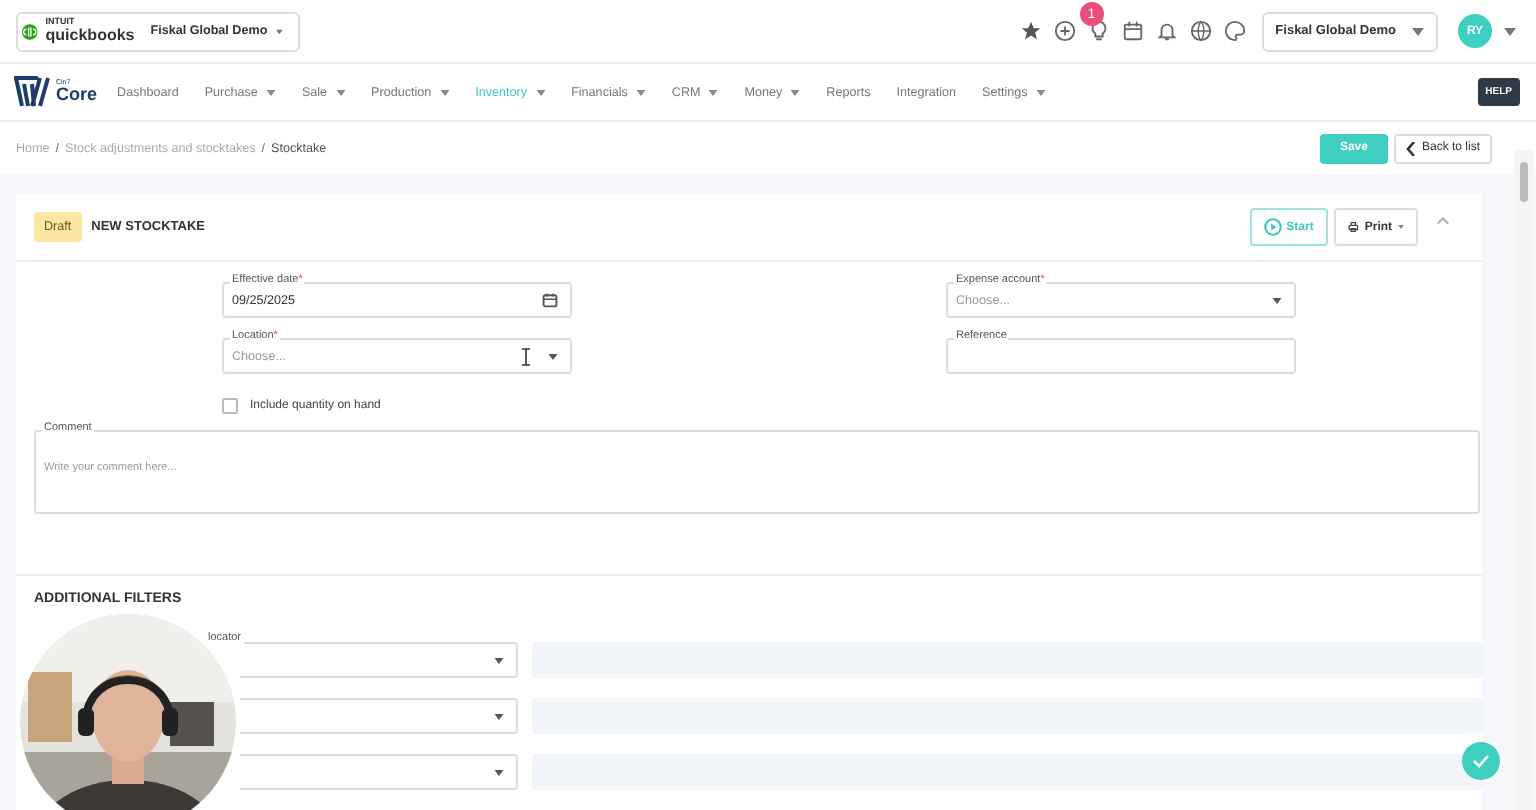 This screenshot has width=1536, height=810. What do you see at coordinates (1030, 31) in the screenshot?
I see `star-icon` at bounding box center [1030, 31].